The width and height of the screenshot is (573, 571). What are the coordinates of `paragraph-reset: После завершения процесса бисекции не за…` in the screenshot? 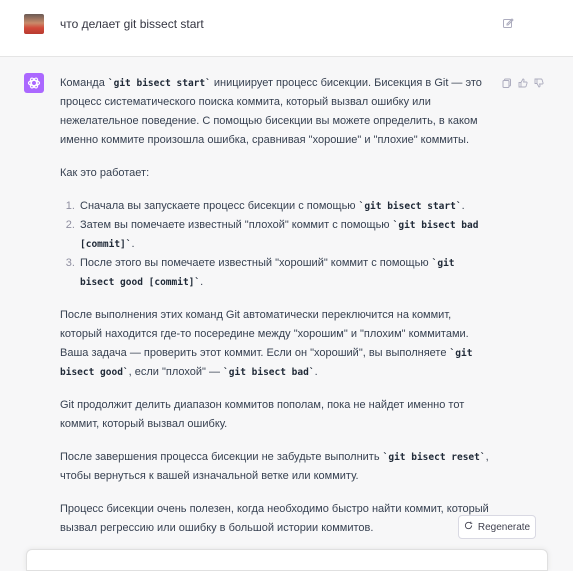 It's located at (275, 467).